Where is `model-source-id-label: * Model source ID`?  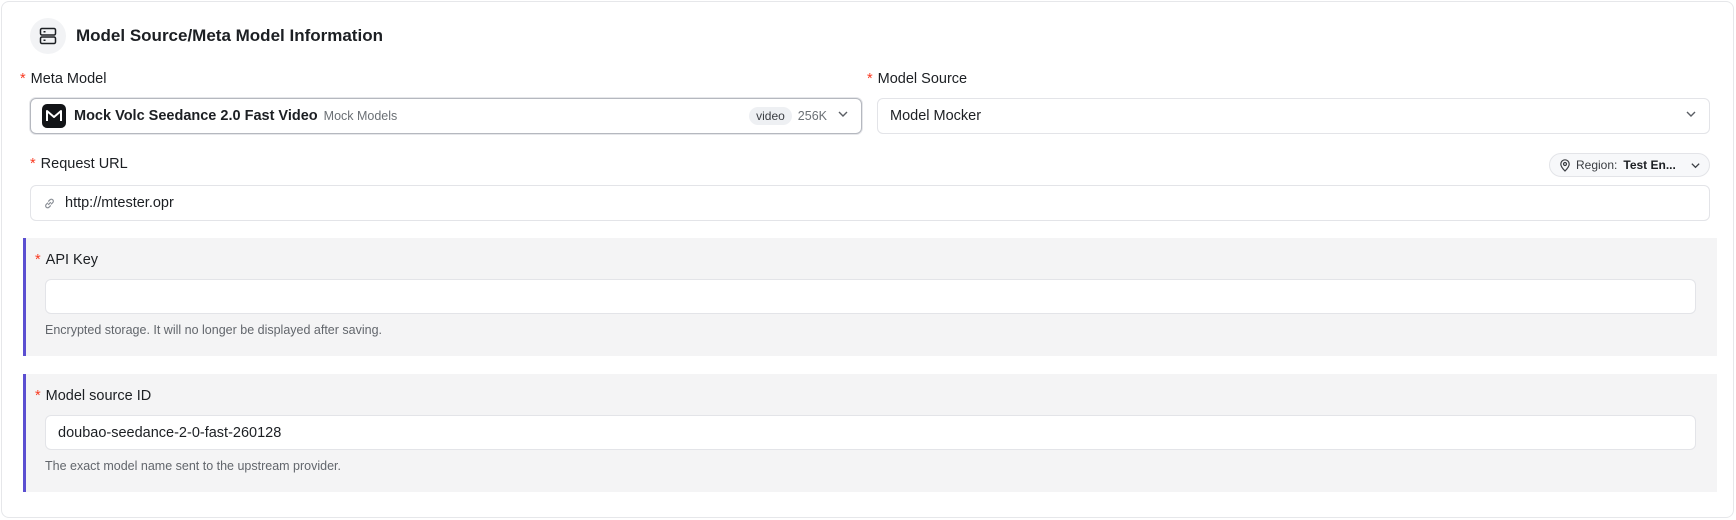
model-source-id-label: * Model source ID is located at coordinates (93, 396).